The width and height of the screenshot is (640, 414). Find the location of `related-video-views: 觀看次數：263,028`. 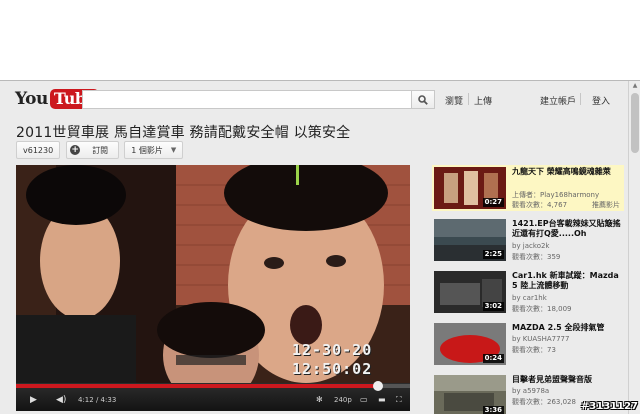

related-video-views: 觀看次數：263,028 is located at coordinates (544, 402).